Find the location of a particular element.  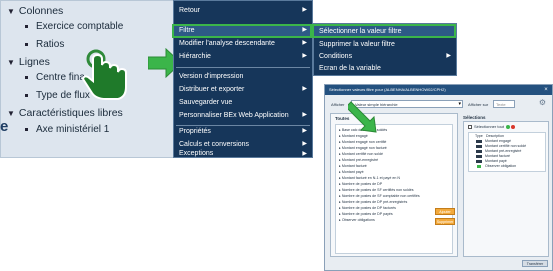

cut-off-letter: e is located at coordinates (4, 126).